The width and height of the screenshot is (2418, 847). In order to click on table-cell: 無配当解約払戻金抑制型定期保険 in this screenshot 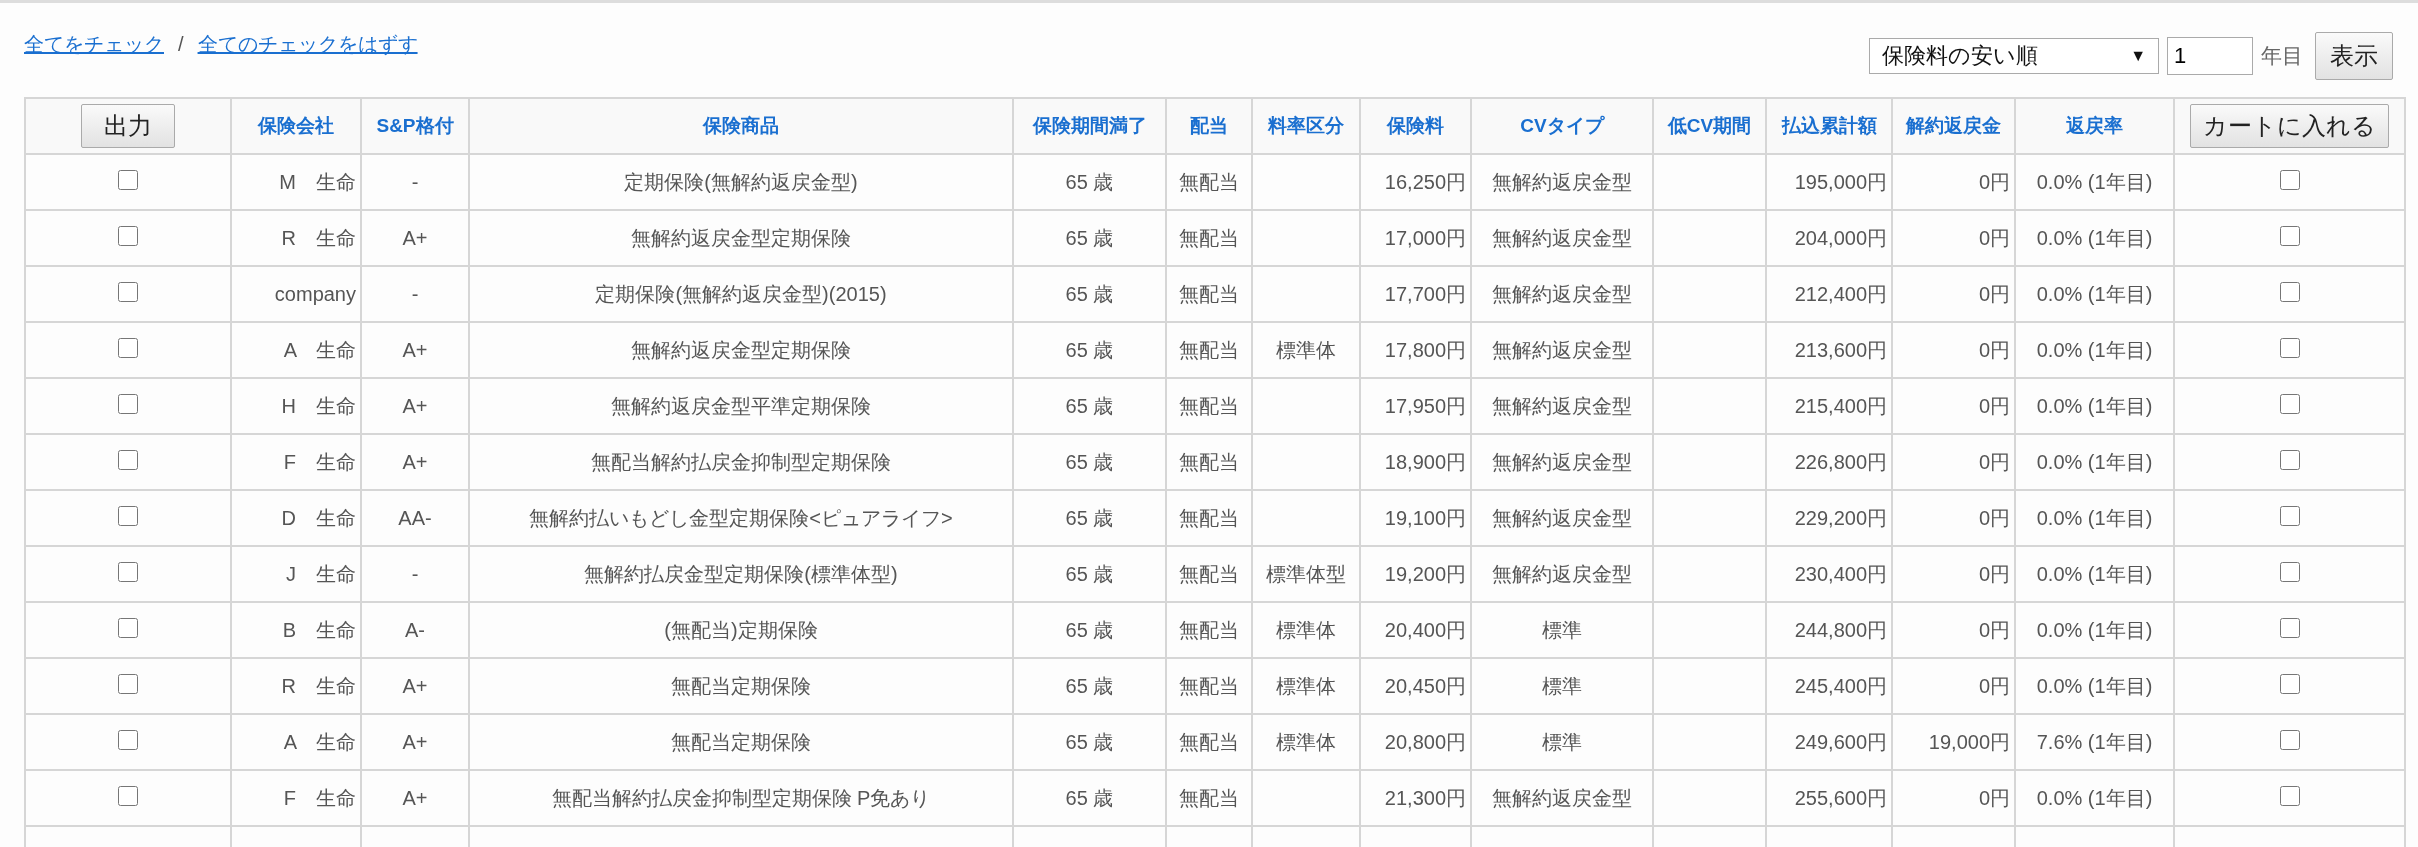, I will do `click(741, 461)`.